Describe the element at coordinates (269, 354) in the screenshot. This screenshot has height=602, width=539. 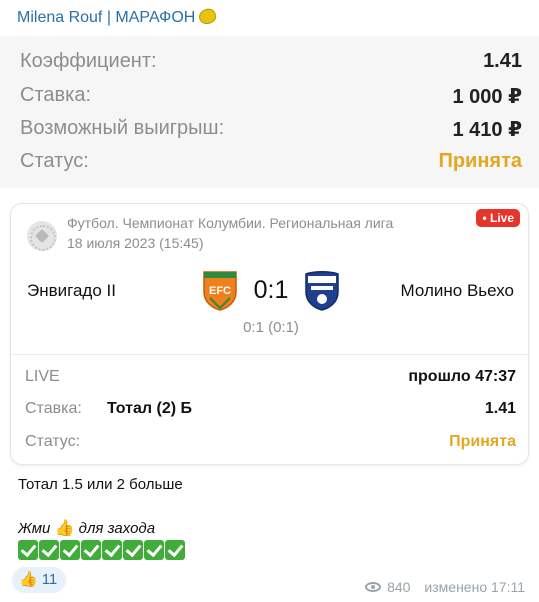
I see `divider` at that location.